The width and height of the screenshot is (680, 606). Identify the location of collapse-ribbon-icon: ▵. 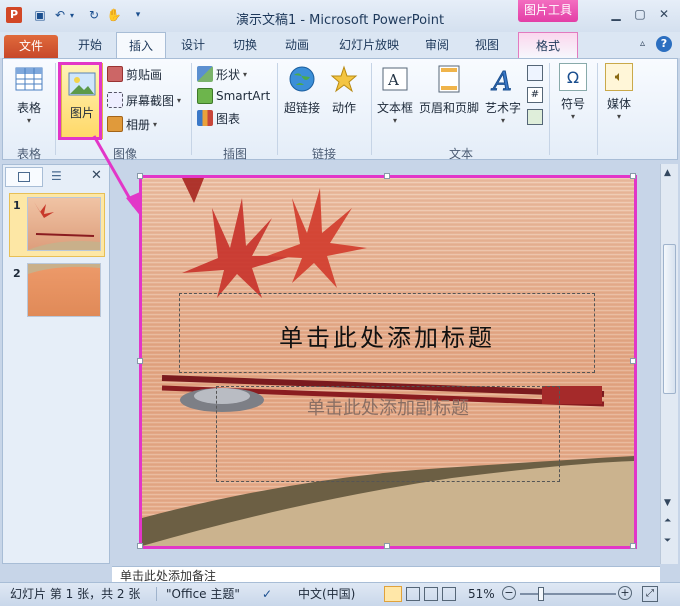
(642, 43).